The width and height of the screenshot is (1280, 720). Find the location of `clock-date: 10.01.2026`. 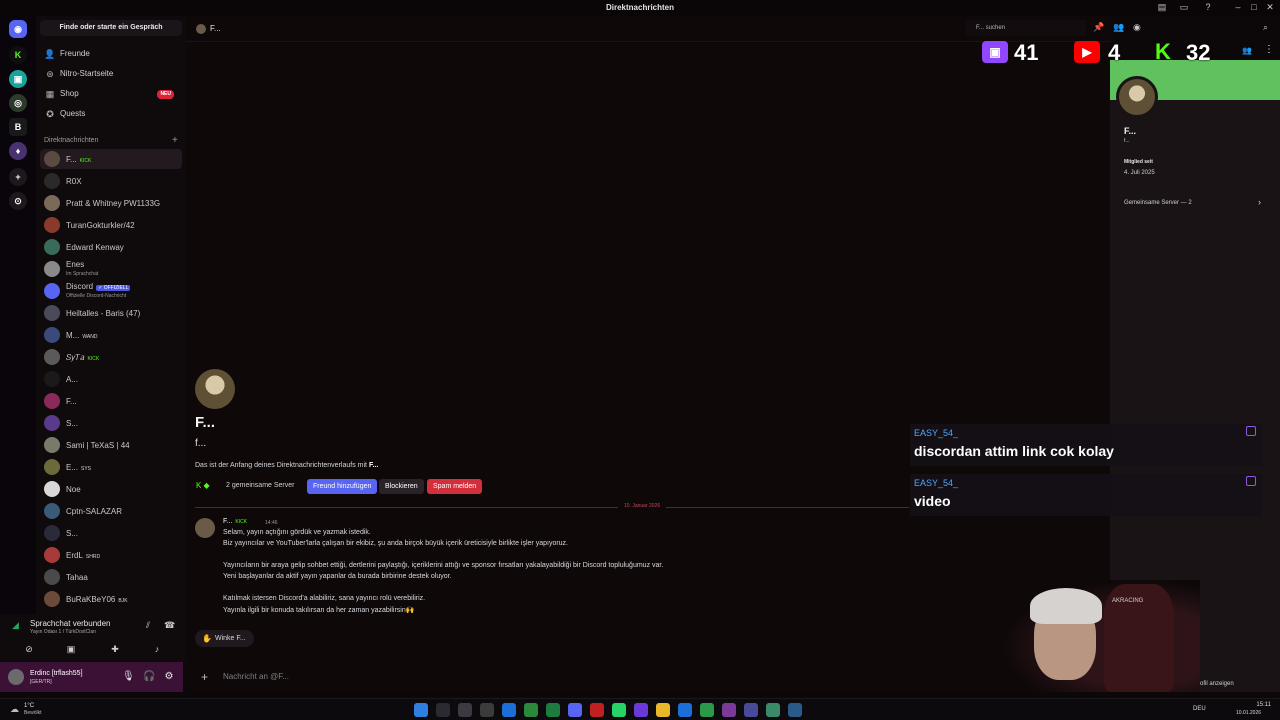

clock-date: 10.01.2026 is located at coordinates (1248, 713).